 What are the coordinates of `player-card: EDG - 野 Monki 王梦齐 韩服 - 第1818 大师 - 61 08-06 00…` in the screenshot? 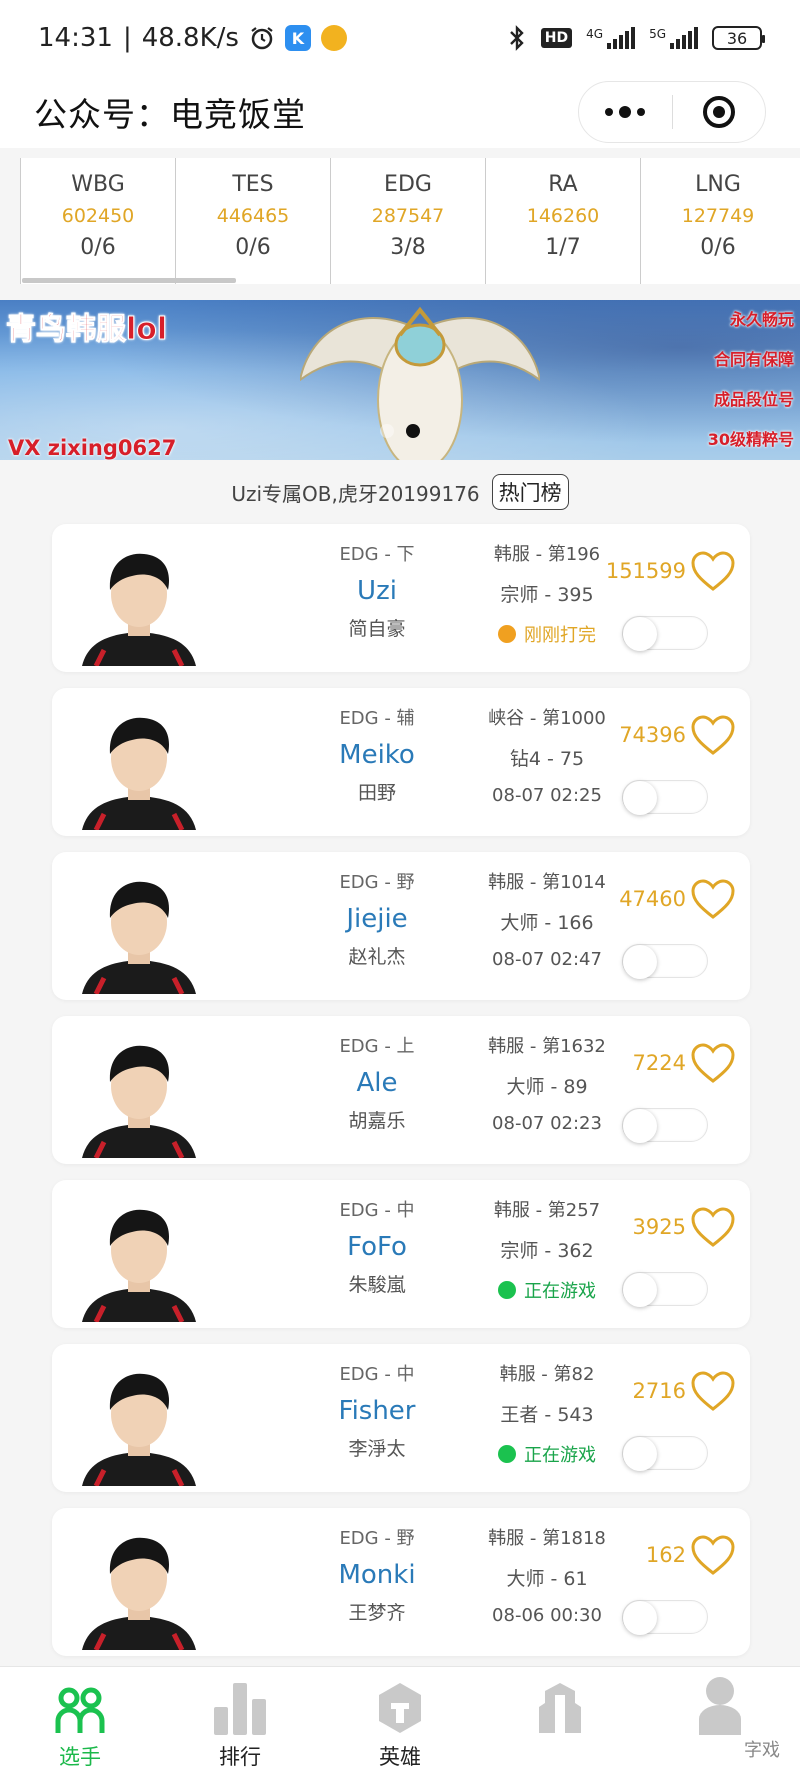 It's located at (401, 1582).